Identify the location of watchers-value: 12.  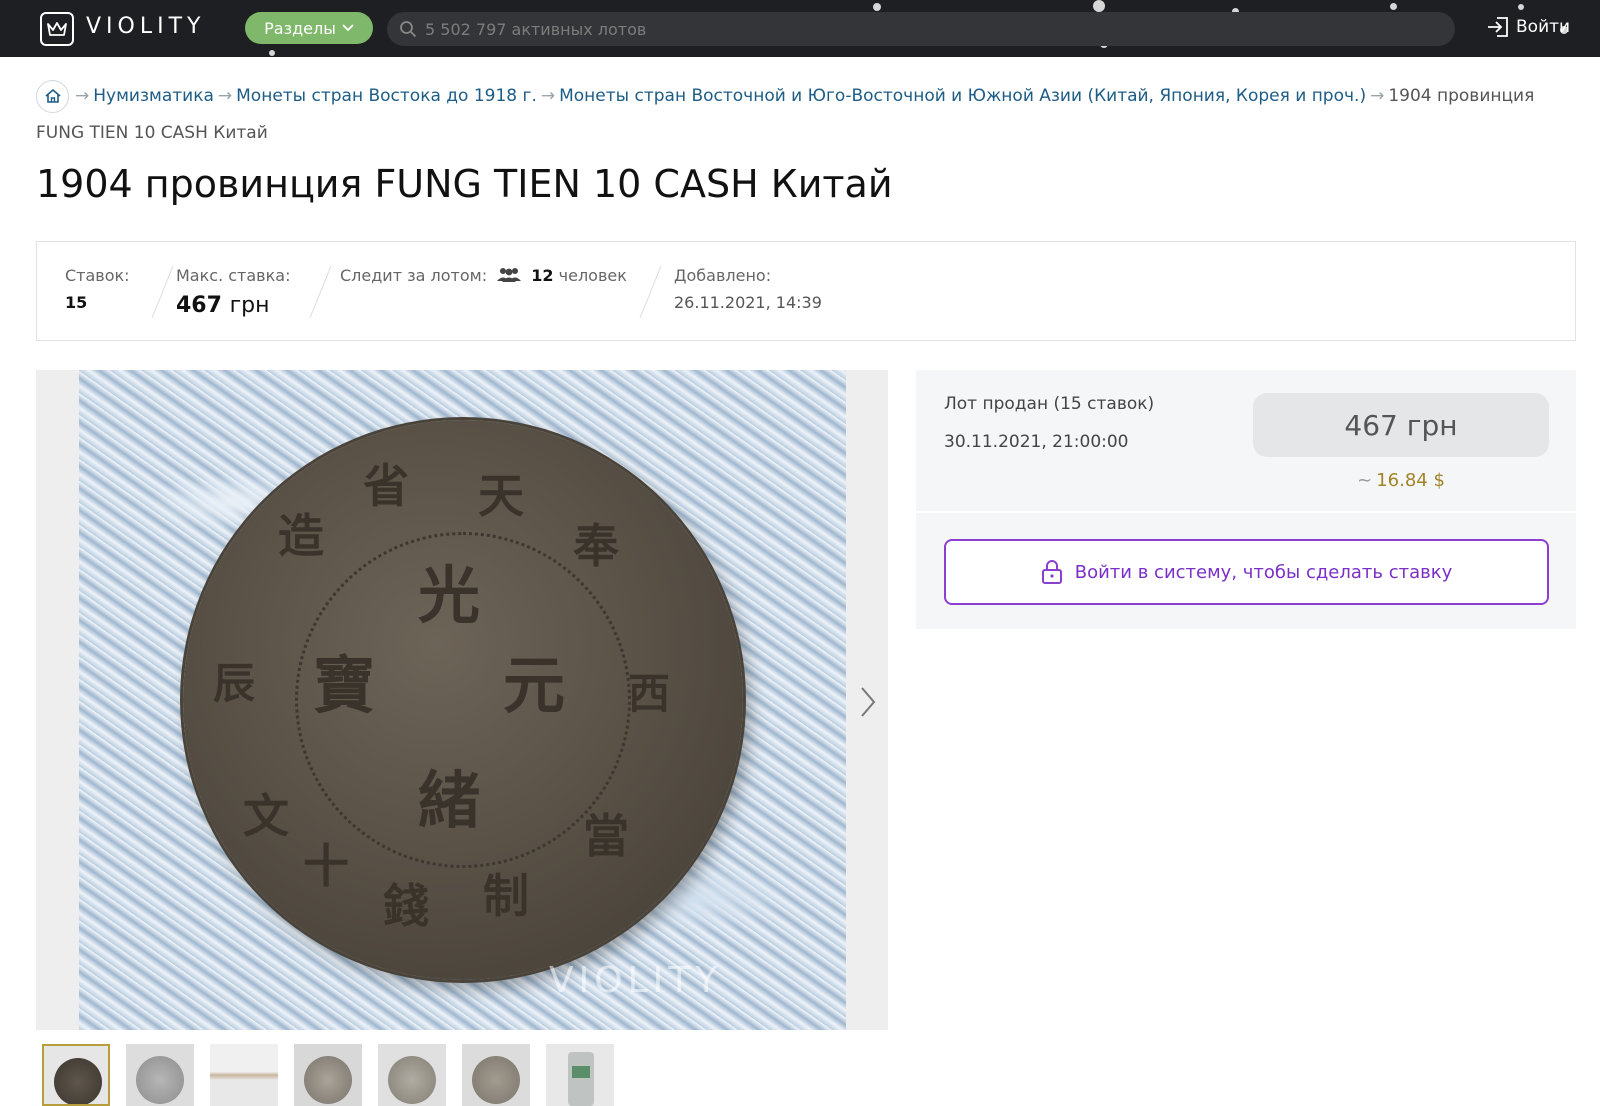
(542, 275).